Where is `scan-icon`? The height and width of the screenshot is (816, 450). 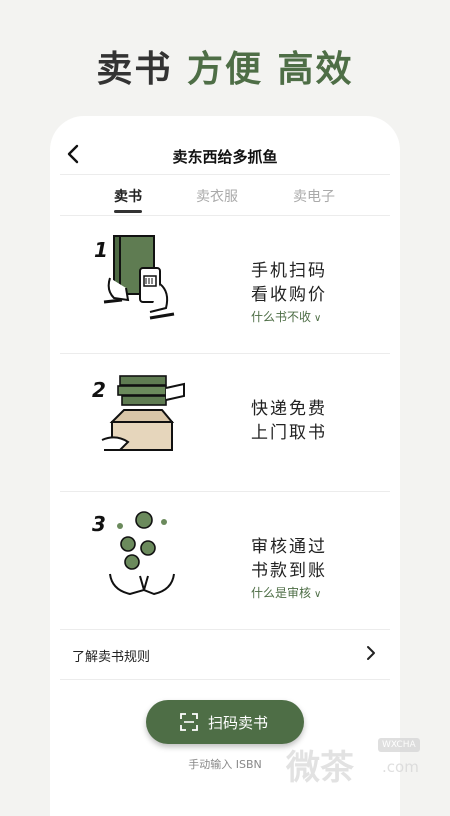 scan-icon is located at coordinates (189, 722).